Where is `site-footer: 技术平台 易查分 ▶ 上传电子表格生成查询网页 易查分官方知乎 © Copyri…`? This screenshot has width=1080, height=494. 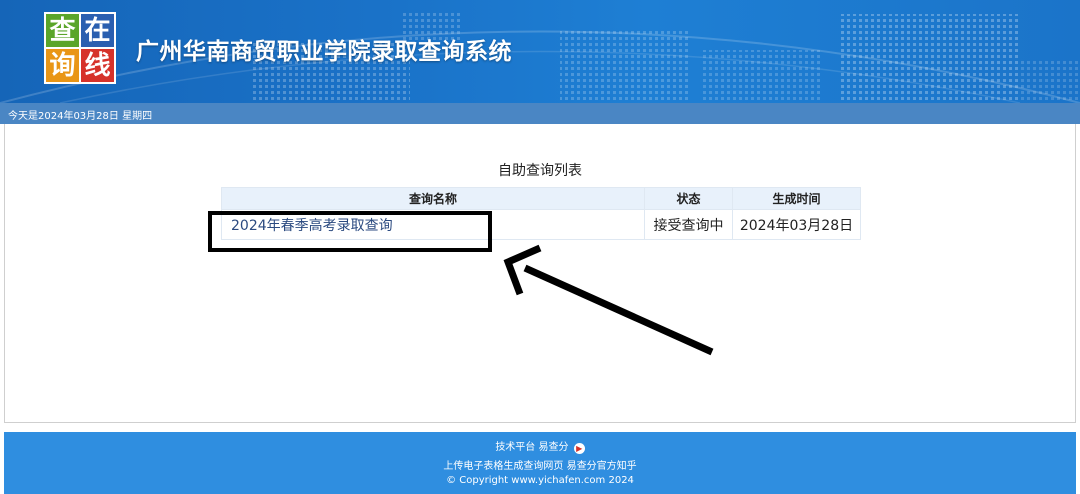
site-footer: 技术平台 易查分 ▶ 上传电子表格生成查询网页 易查分官方知乎 © Copyri… is located at coordinates (540, 463).